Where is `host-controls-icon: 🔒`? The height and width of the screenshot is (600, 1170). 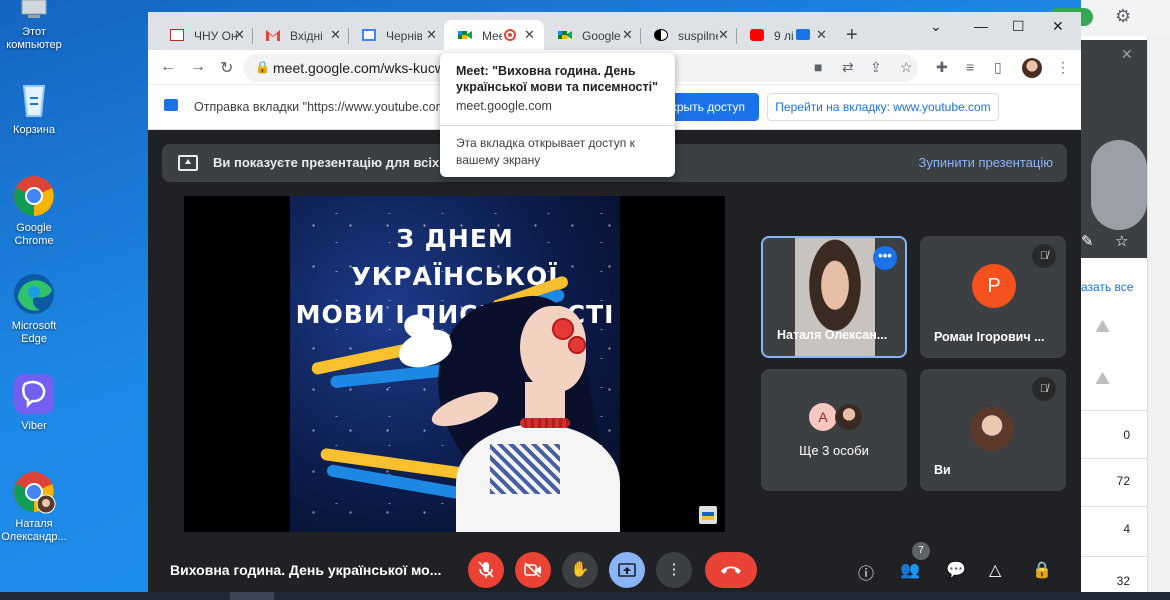
host-controls-icon: 🔒 is located at coordinates (1042, 570).